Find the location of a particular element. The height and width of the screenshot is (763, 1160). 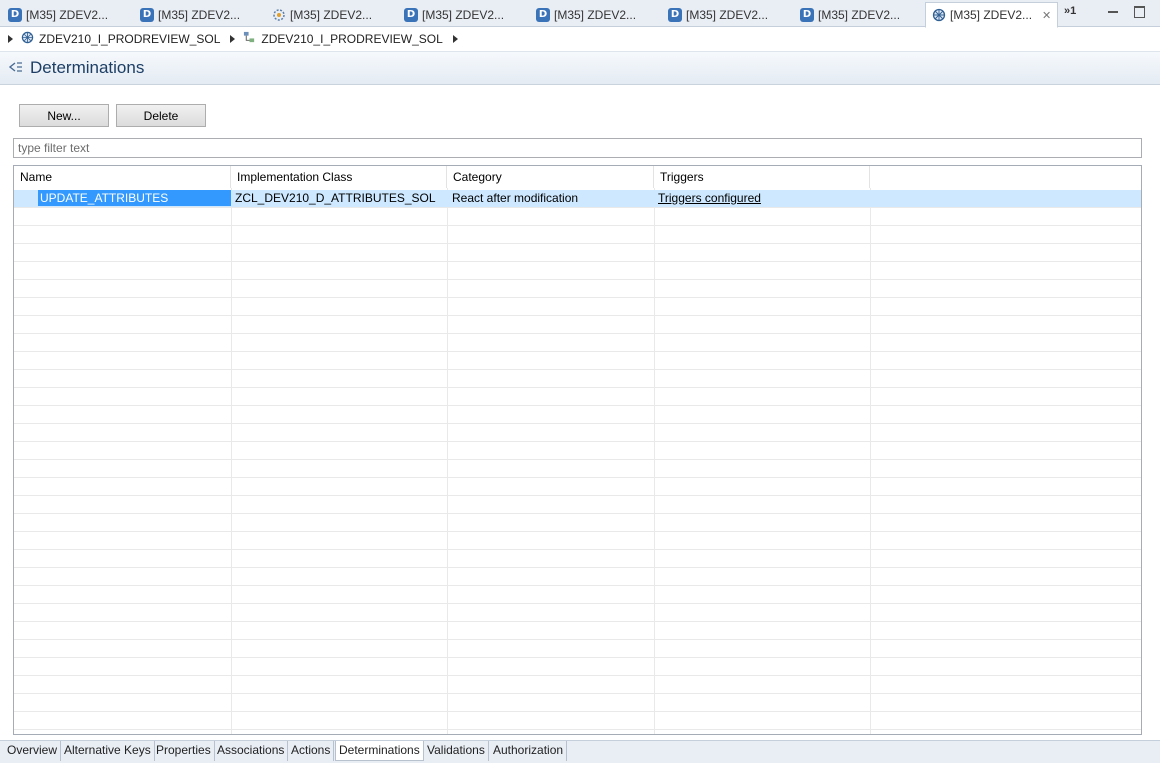

delete-button: Delete is located at coordinates (161, 115).